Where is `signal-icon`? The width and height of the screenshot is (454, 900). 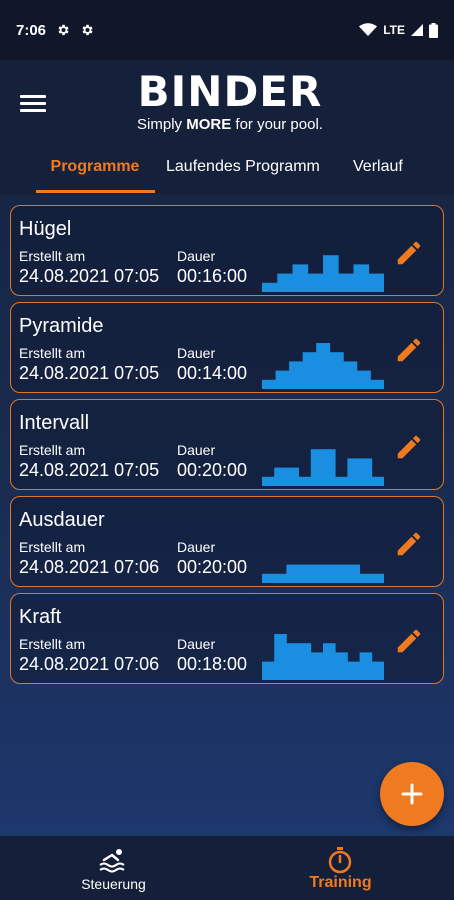 signal-icon is located at coordinates (417, 30).